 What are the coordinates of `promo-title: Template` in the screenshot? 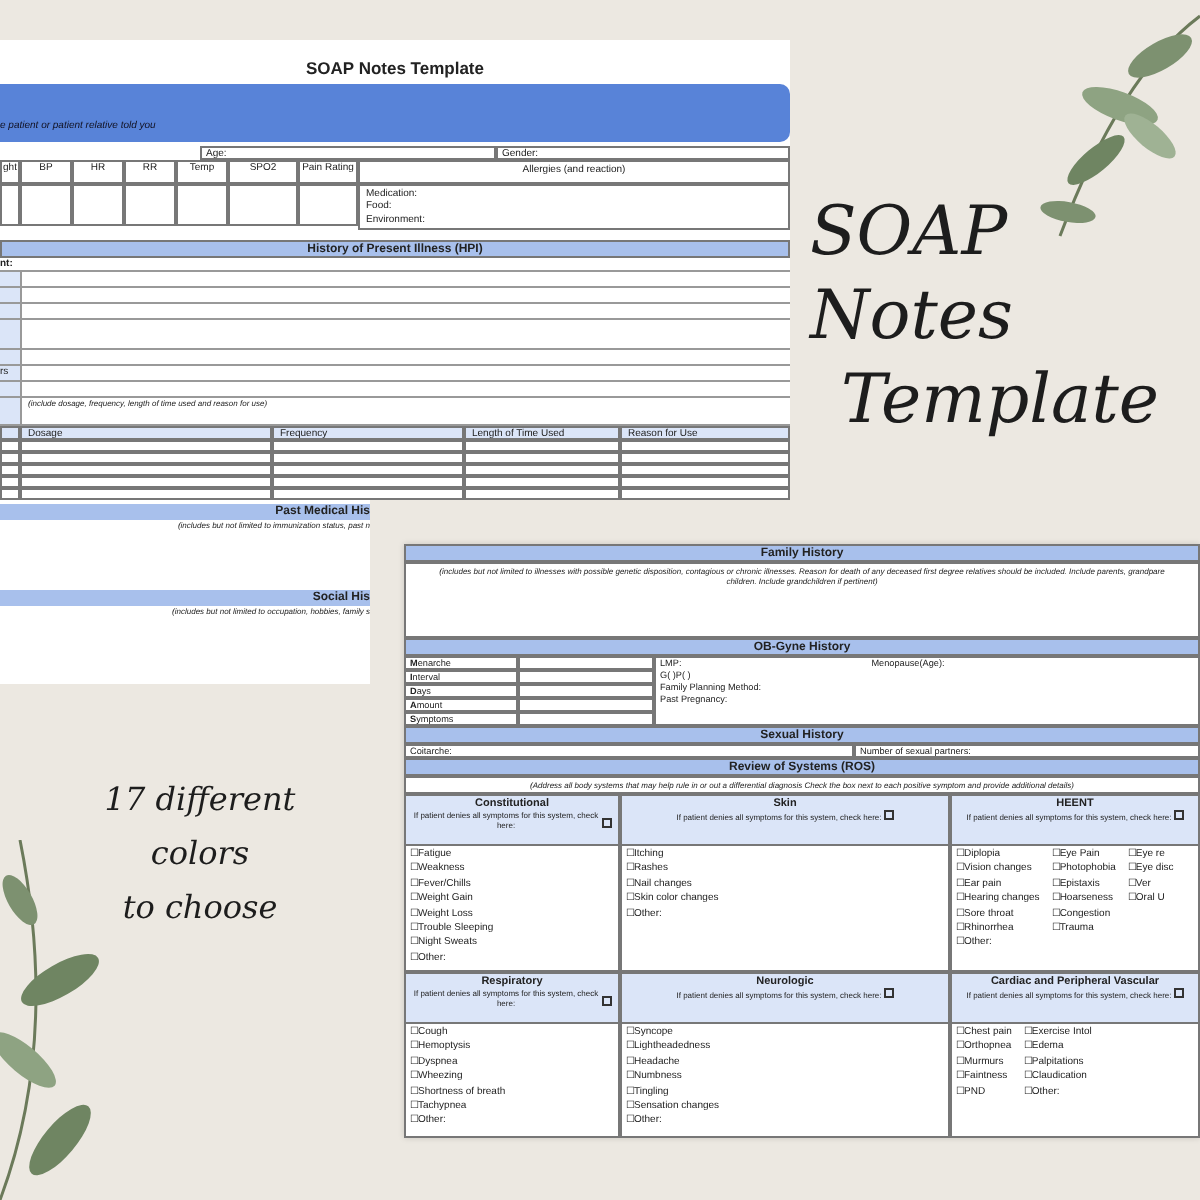 It's located at (1000, 400).